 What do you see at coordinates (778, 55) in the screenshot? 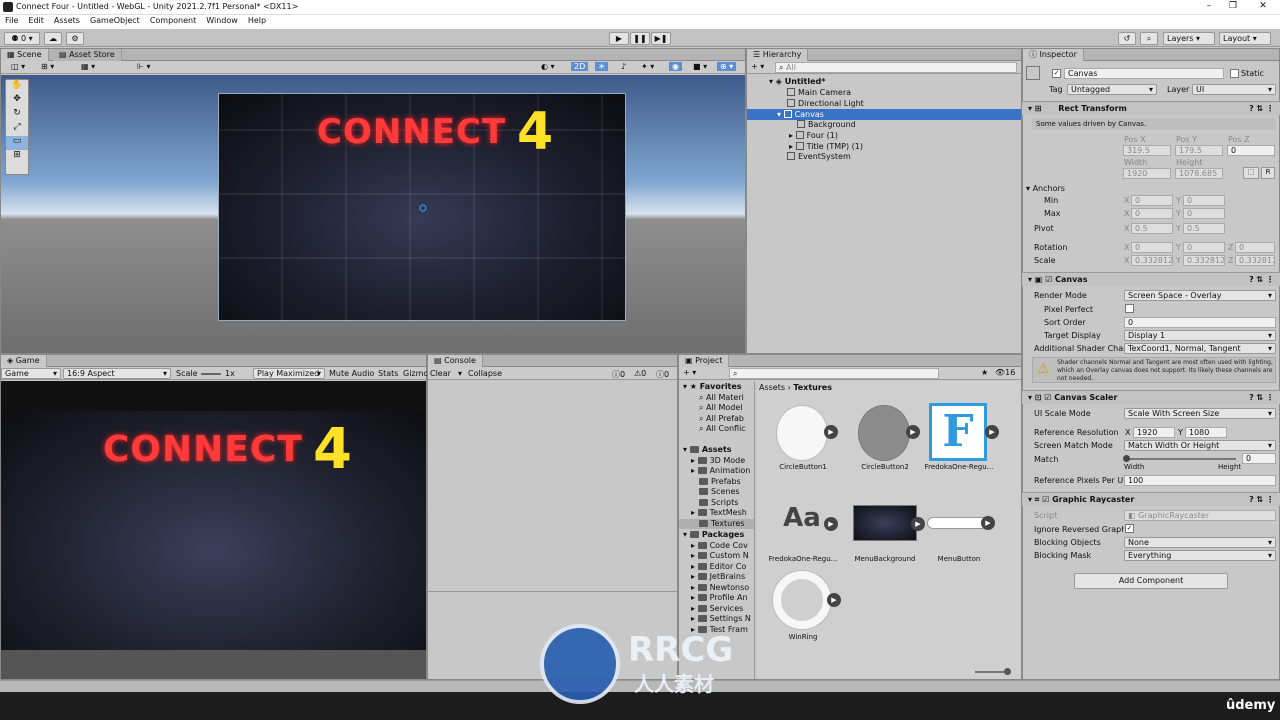
I see `tab-hierarchy: ☰ Hierarchy` at bounding box center [778, 55].